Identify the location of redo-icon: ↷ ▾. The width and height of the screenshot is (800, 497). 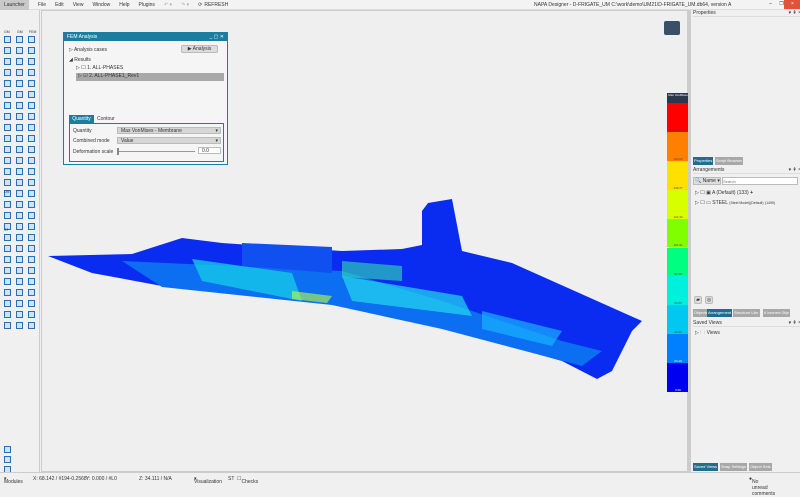
(185, 5).